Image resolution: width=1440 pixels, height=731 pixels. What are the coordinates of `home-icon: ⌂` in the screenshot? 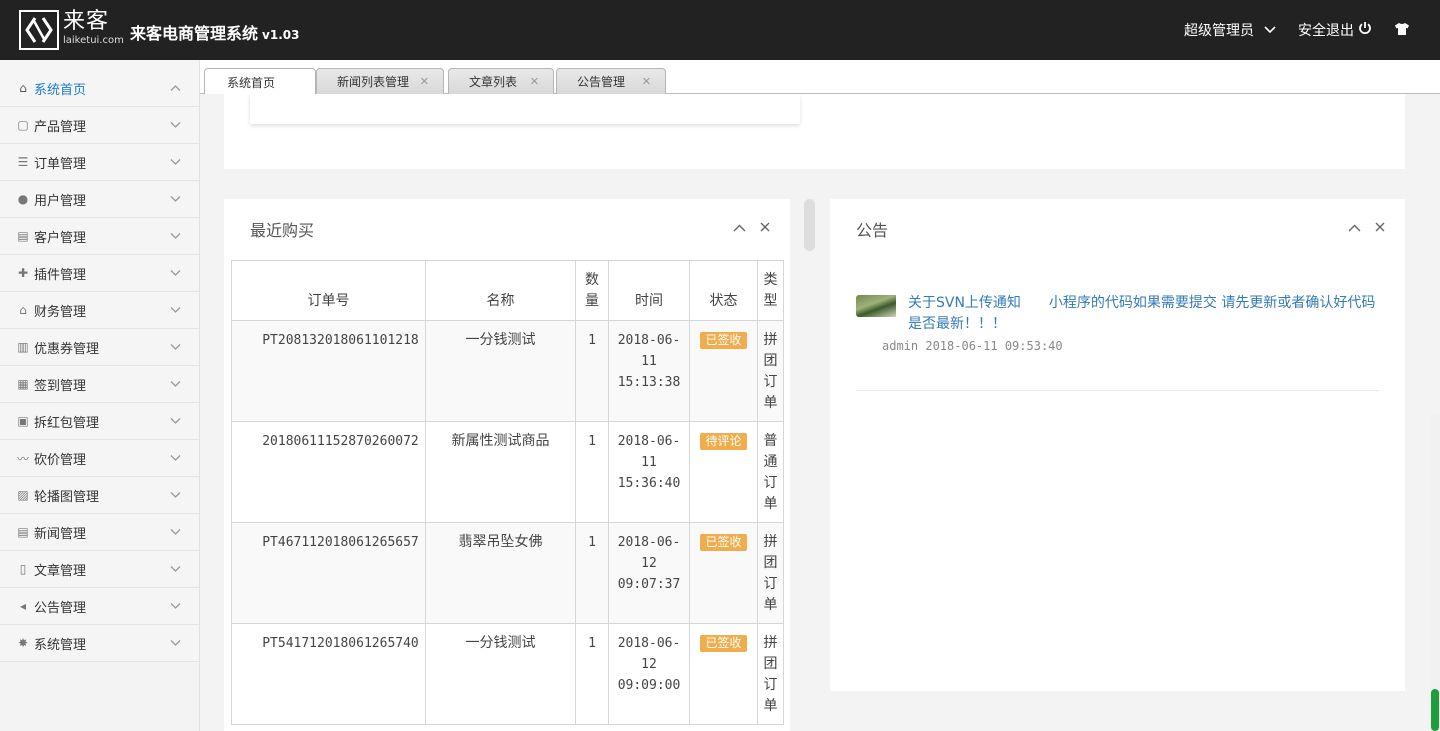 It's located at (23, 88).